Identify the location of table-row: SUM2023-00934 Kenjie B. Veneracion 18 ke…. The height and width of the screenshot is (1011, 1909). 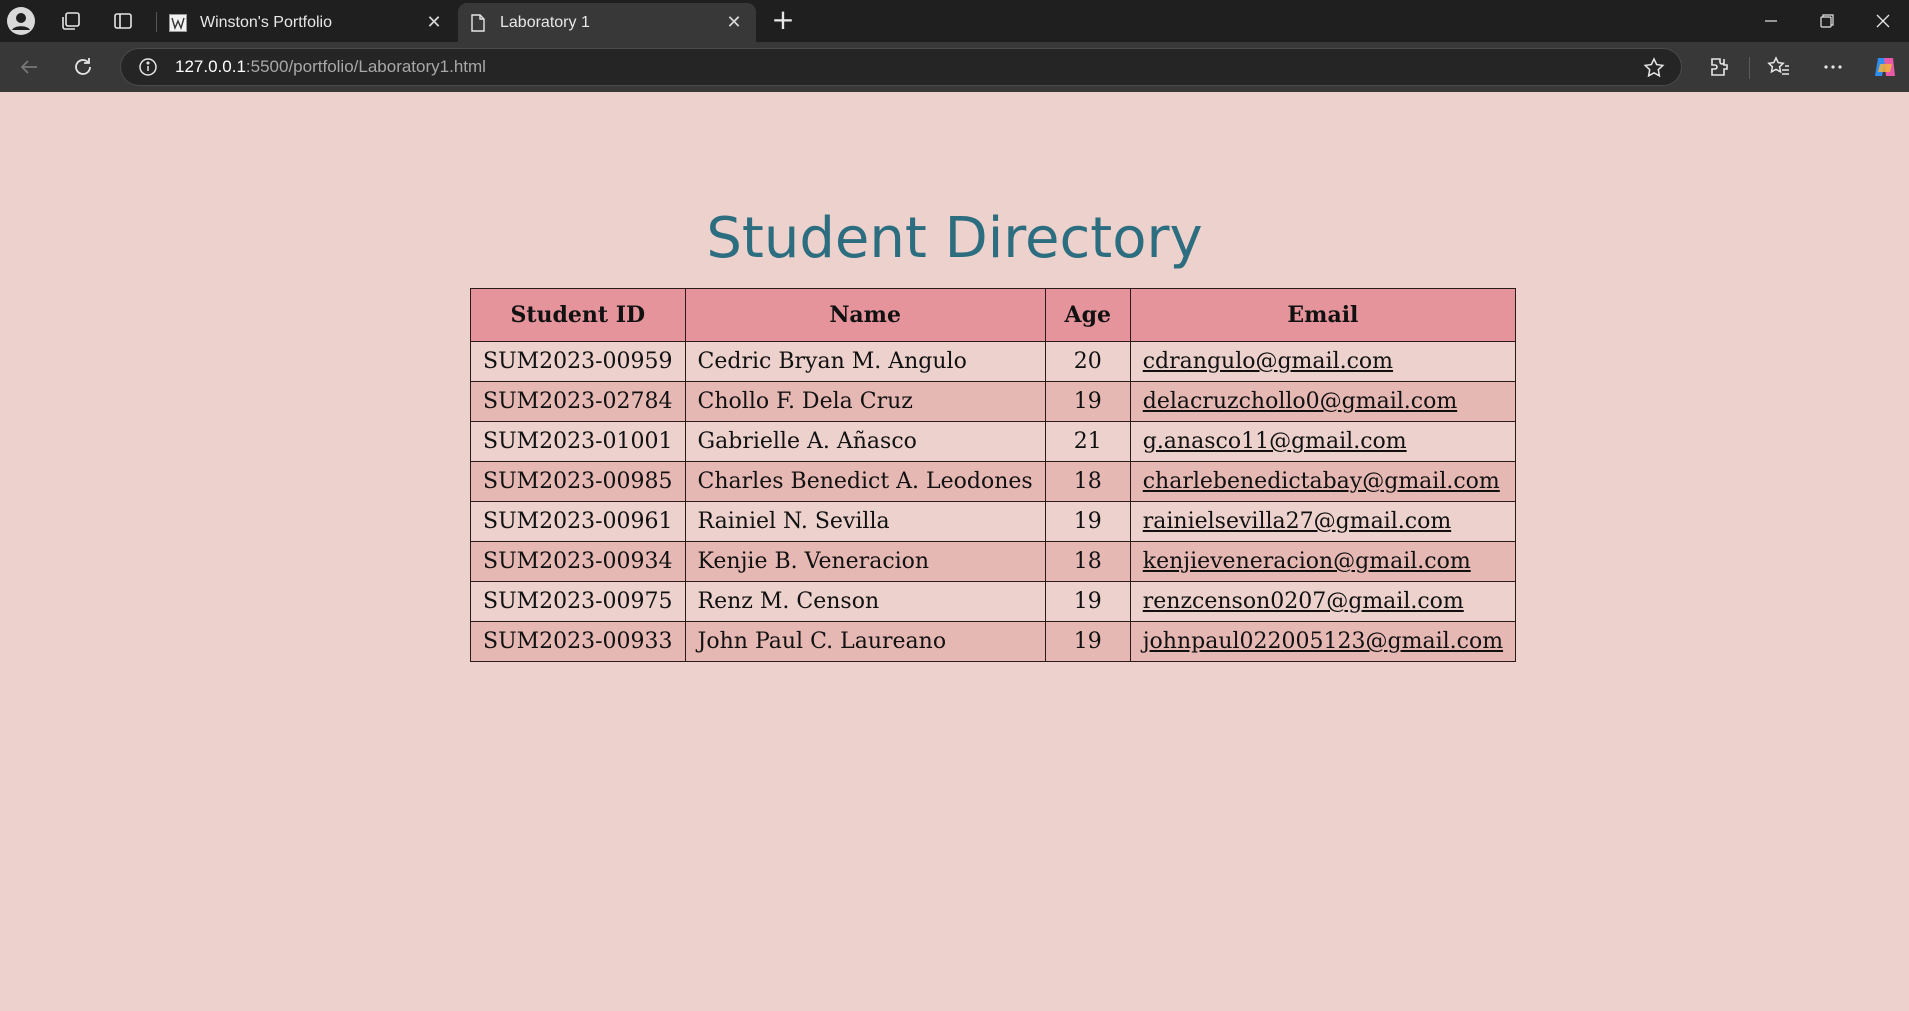
(993, 561).